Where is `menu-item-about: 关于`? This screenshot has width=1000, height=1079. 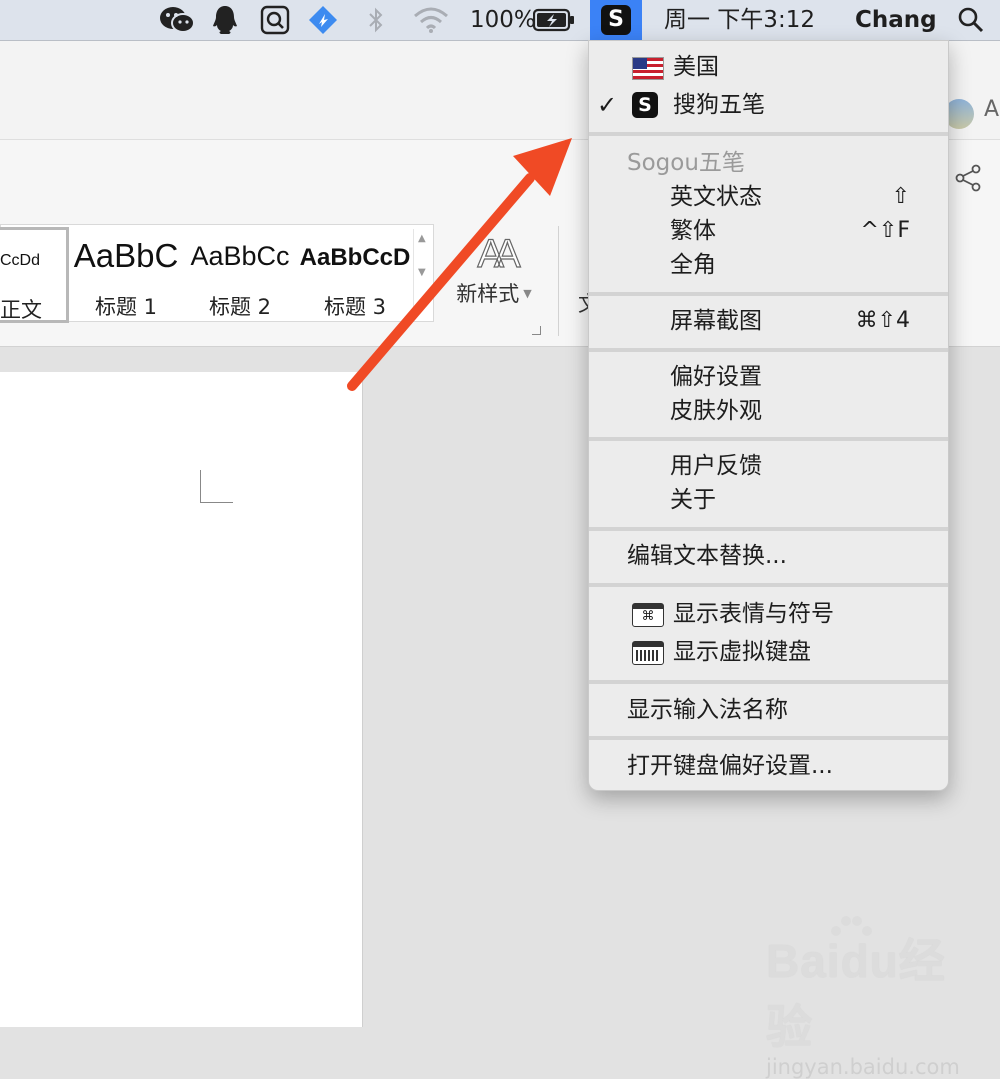
menu-item-about: 关于 is located at coordinates (768, 500).